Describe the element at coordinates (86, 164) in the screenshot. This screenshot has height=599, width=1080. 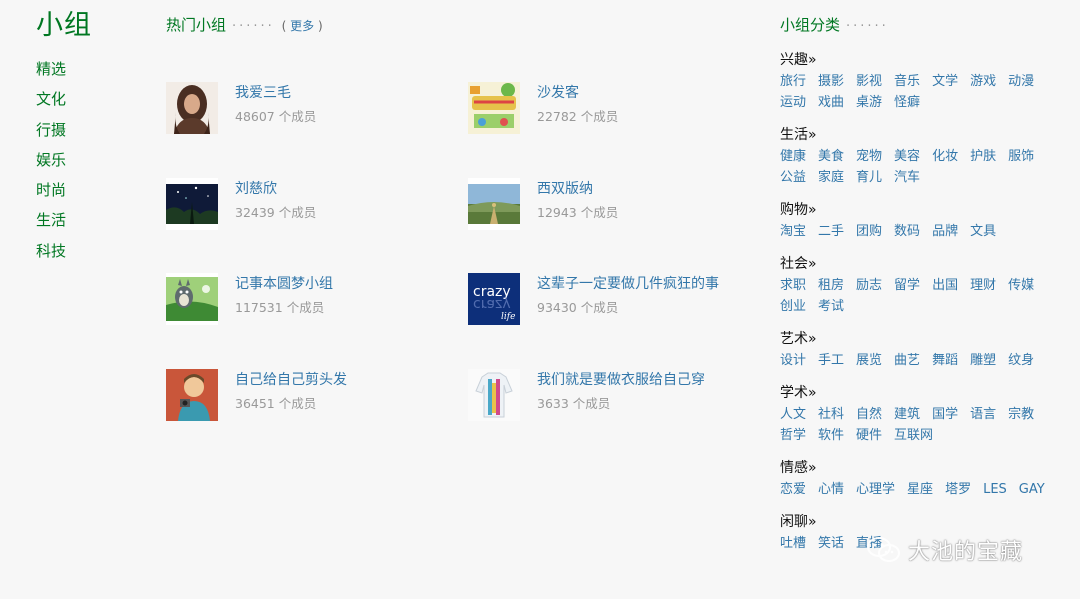
I see `nav-item-yule: 娱乐` at that location.